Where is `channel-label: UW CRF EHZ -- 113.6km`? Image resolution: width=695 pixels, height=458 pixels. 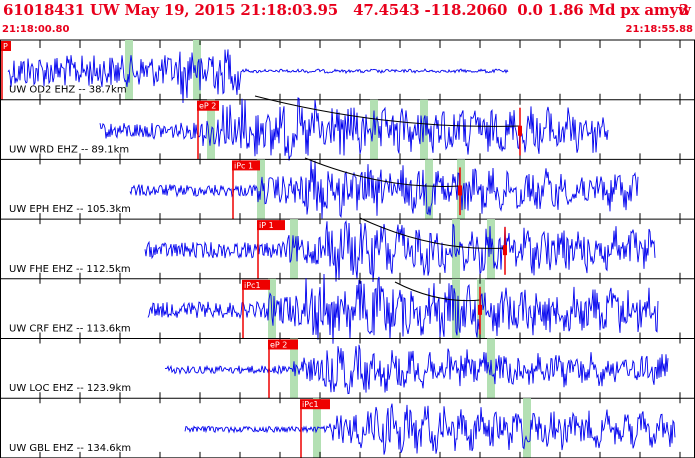 channel-label: UW CRF EHZ -- 113.6km is located at coordinates (70, 329).